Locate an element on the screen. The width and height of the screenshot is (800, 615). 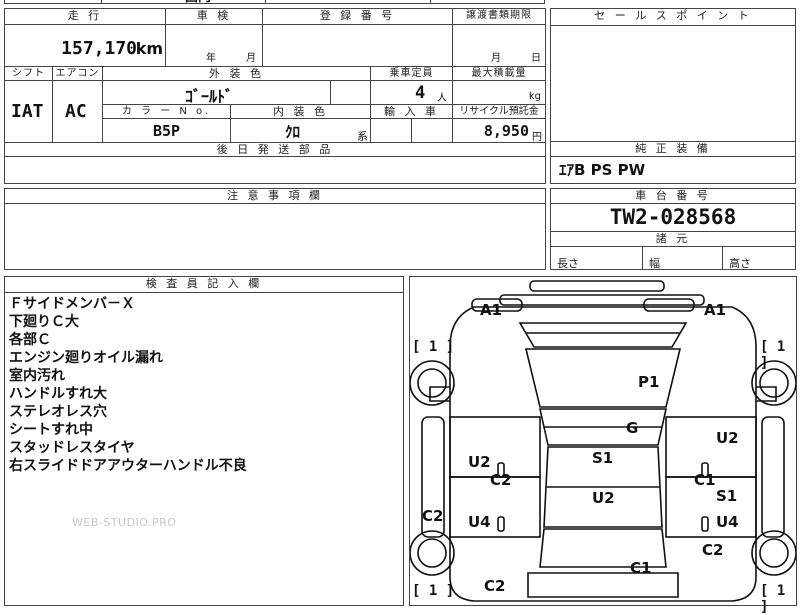
length-label: 長さ is located at coordinates (568, 263).